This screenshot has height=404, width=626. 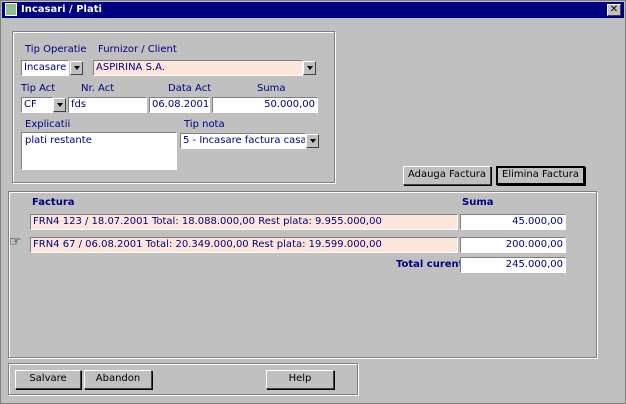 I want to click on factura-column-header: Factura, so click(x=53, y=202).